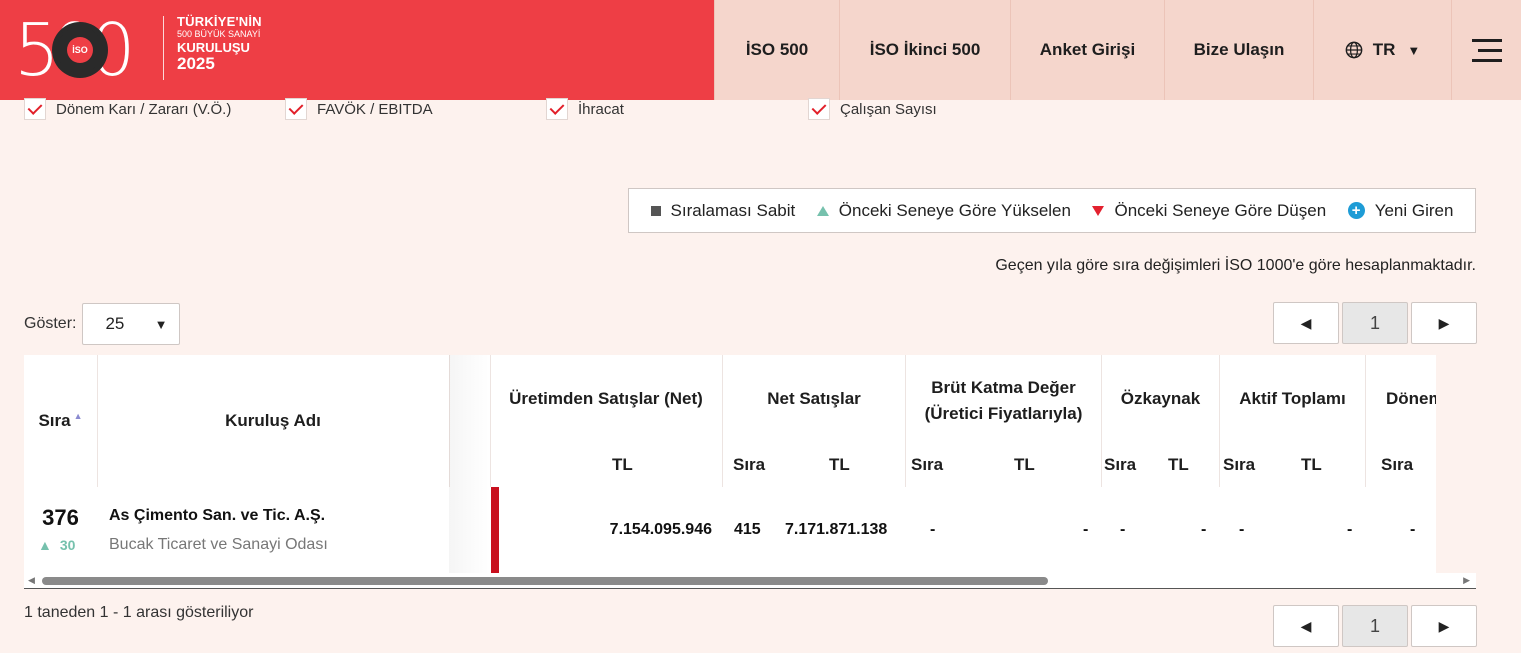  I want to click on header-period: Dönem, so click(1411, 398).